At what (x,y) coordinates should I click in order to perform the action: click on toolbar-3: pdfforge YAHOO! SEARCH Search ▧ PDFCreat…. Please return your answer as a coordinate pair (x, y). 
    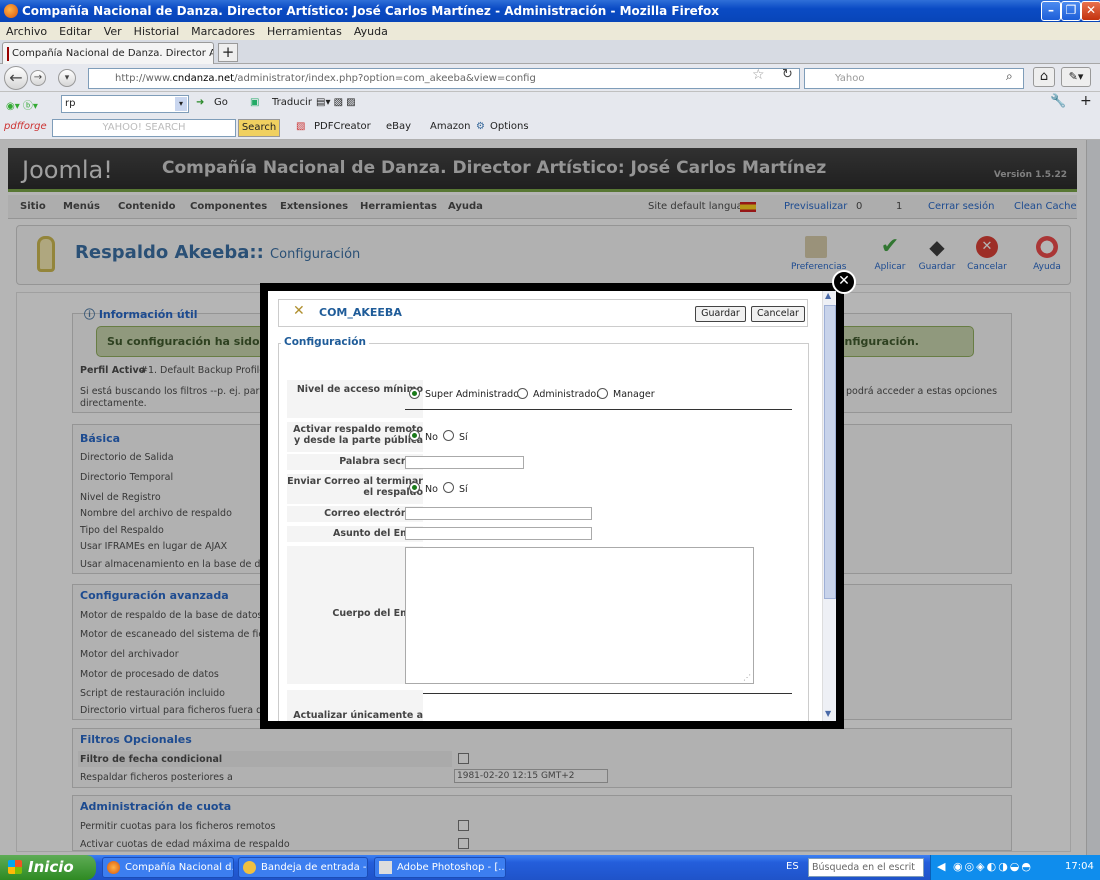
    Looking at the image, I should click on (550, 128).